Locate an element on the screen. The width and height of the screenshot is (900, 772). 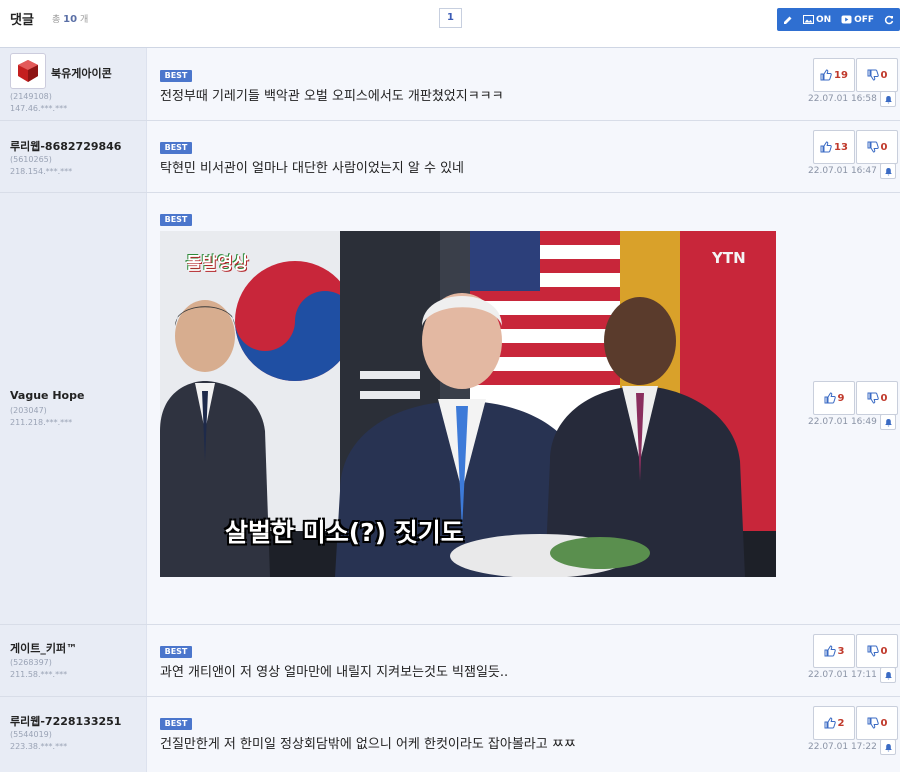
author-name: 게이트_키퍼™ is located at coordinates (43, 648).